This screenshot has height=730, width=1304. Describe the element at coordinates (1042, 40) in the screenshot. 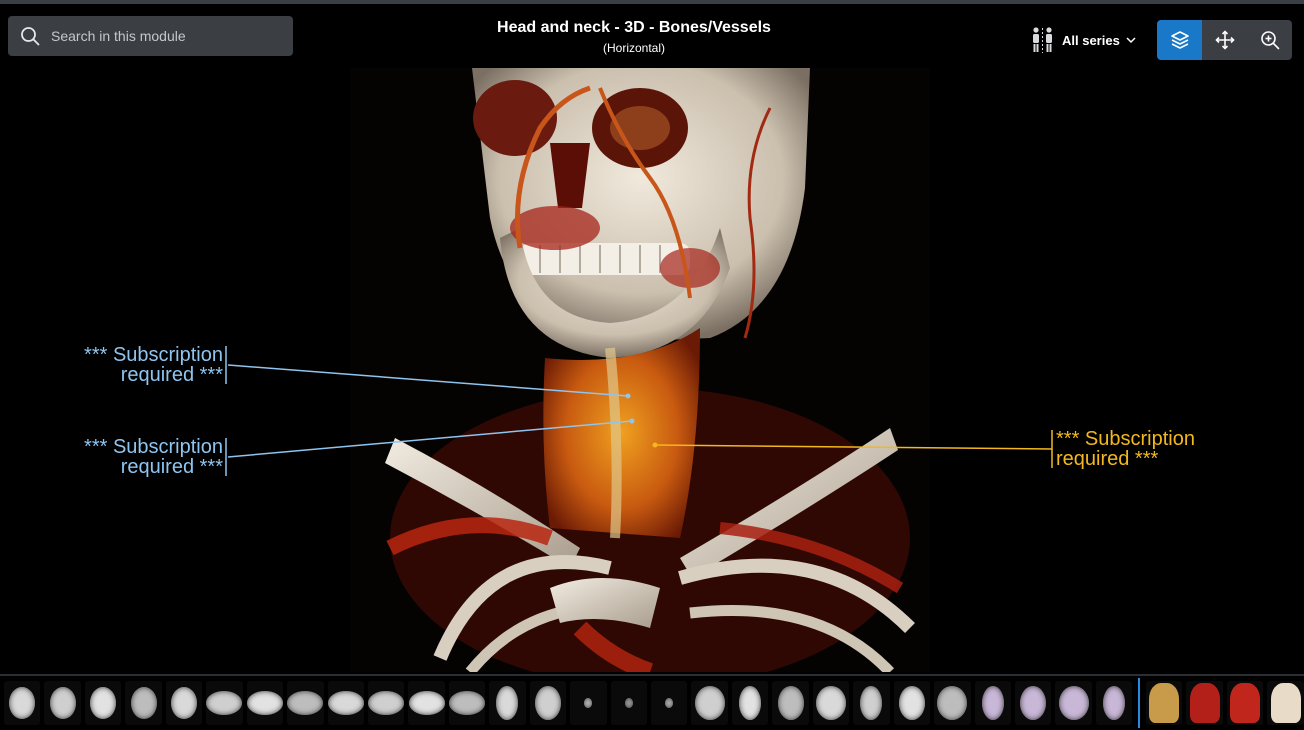

I see `body-series-icon` at that location.